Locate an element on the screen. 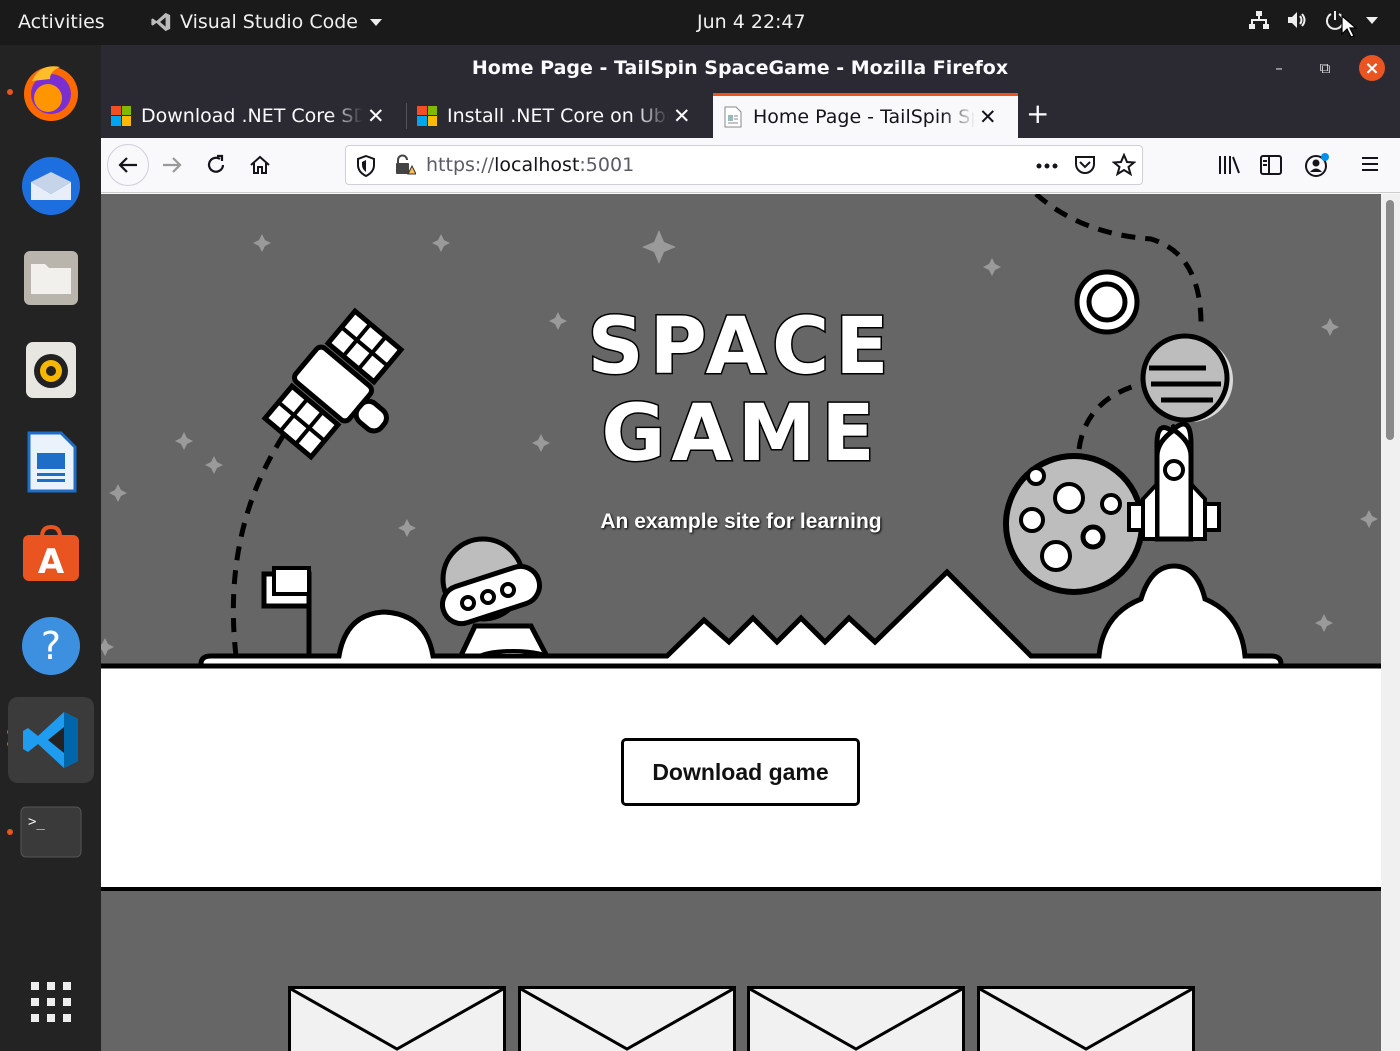 The image size is (1400, 1051). terminal-icon: >_ is located at coordinates (51, 832).